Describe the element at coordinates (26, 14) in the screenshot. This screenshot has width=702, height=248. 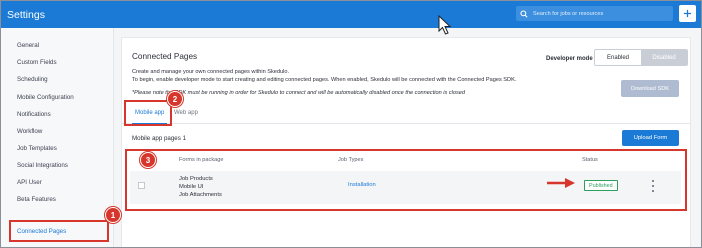
I see `page-title: Settings` at that location.